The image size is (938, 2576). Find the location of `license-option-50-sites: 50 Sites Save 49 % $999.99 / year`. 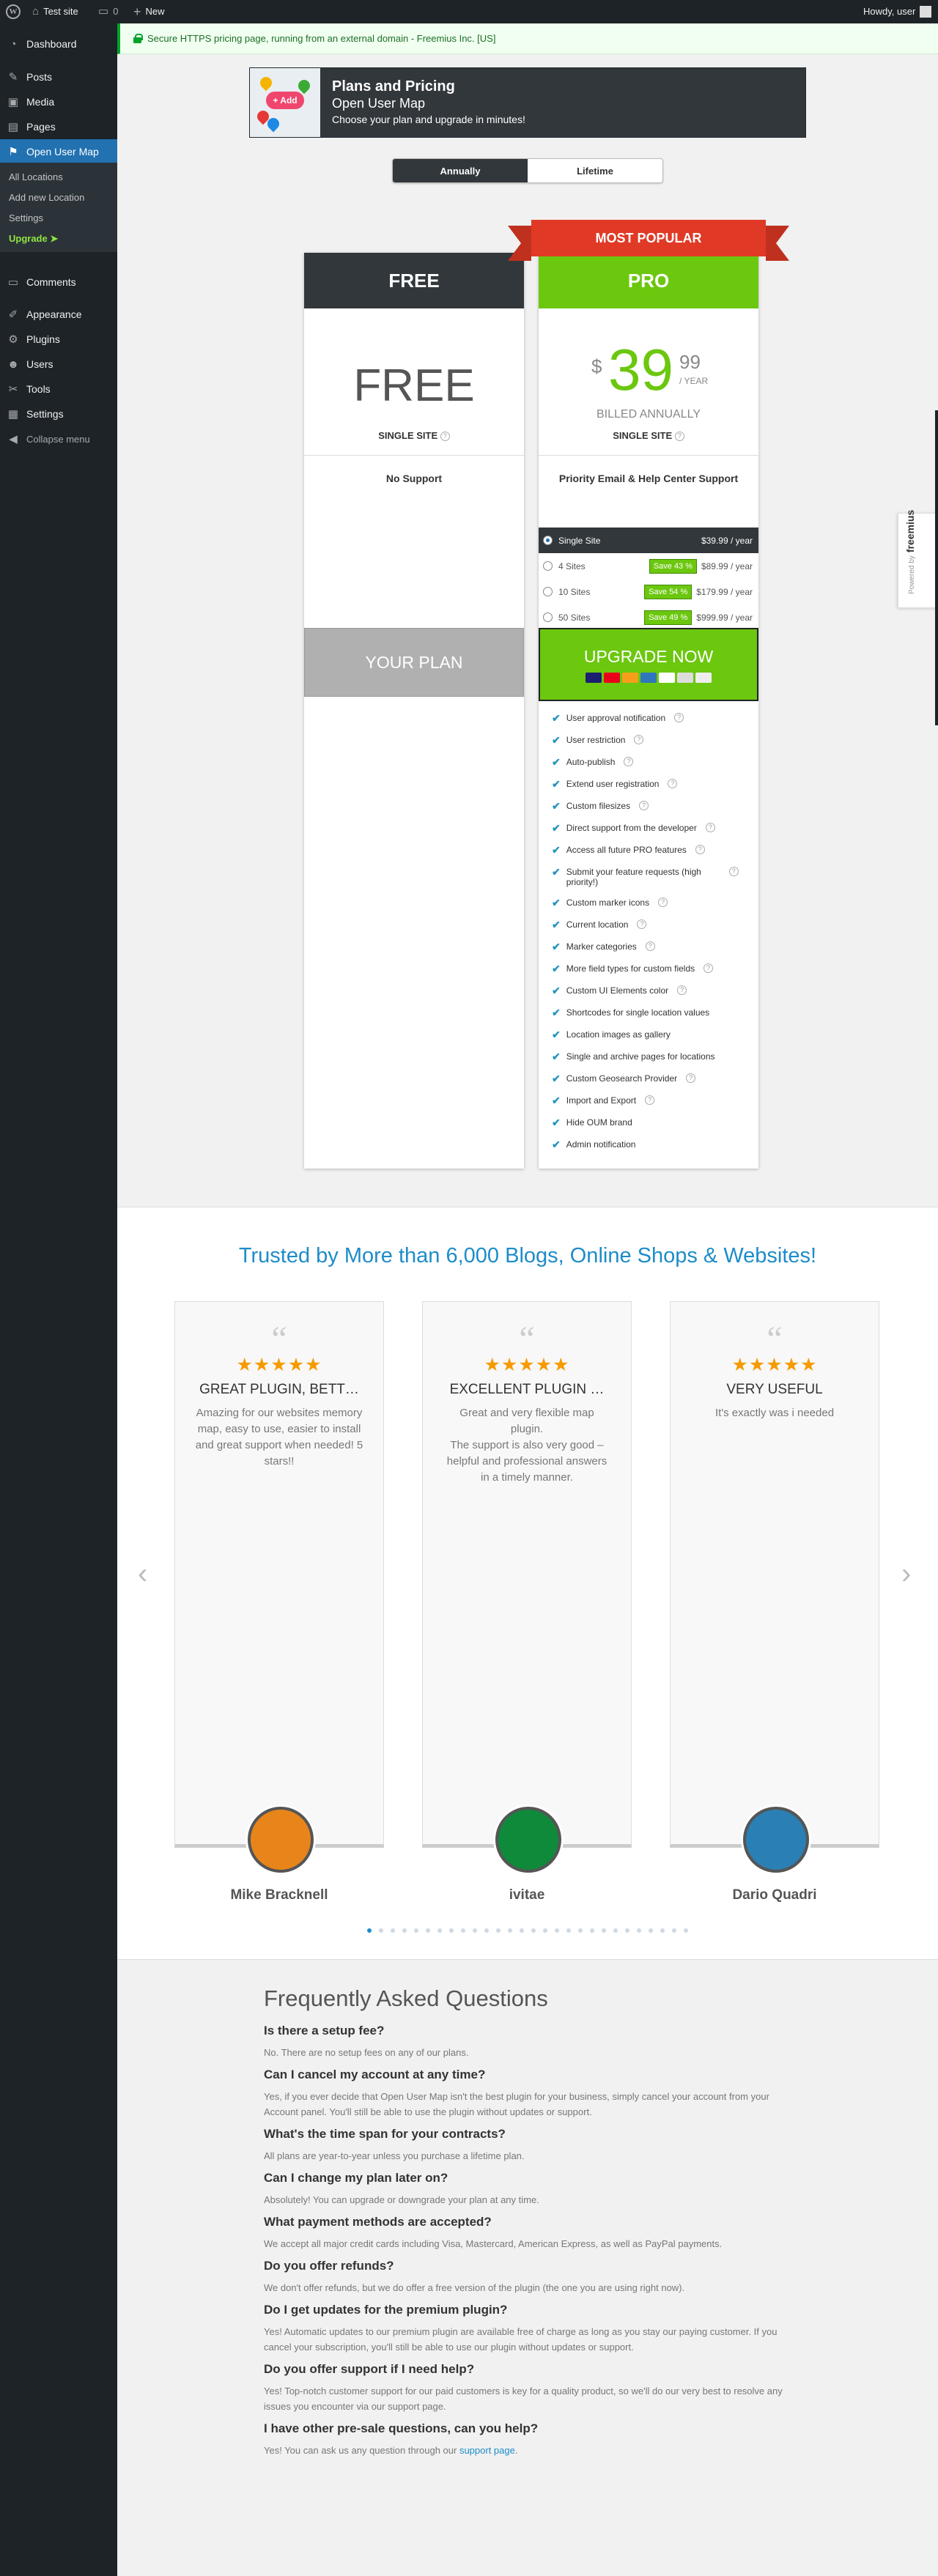

license-option-50-sites: 50 Sites Save 49 % $999.99 / year is located at coordinates (648, 617).